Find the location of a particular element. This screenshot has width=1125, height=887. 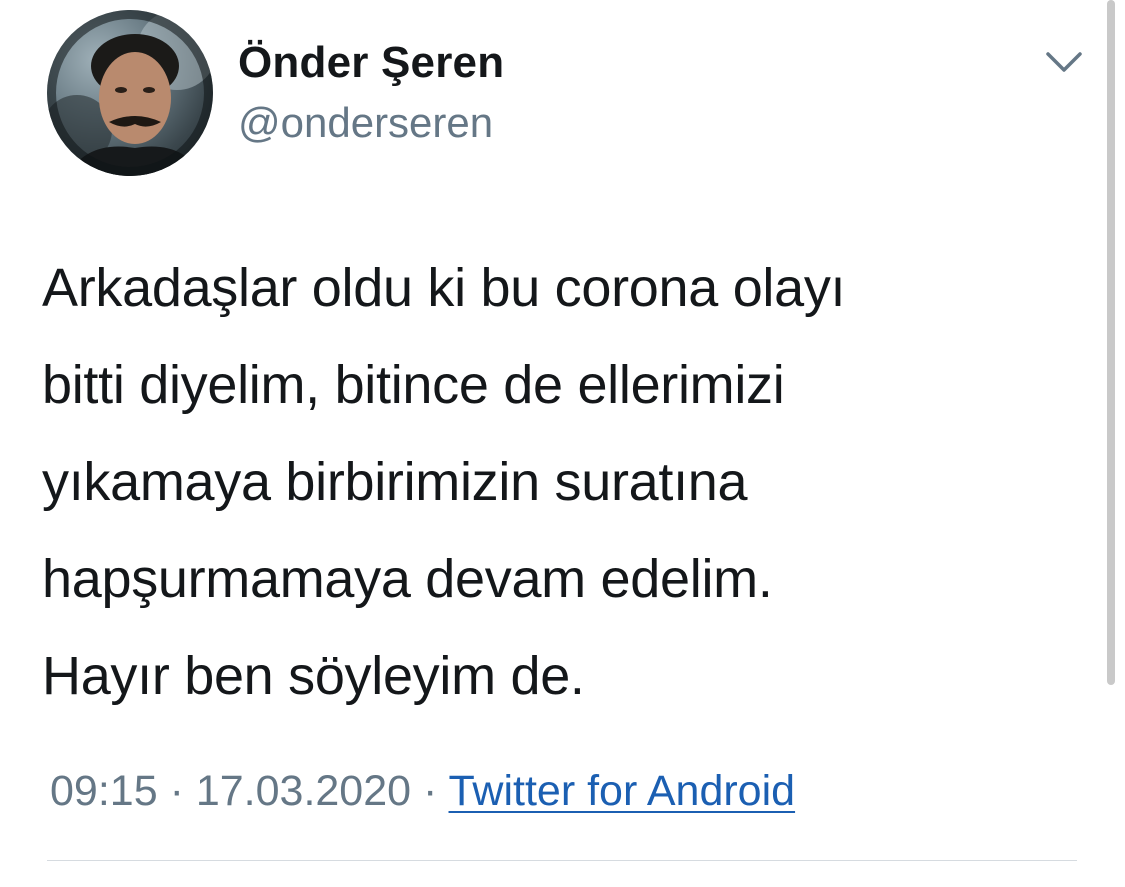

avatar-image is located at coordinates (130, 93).